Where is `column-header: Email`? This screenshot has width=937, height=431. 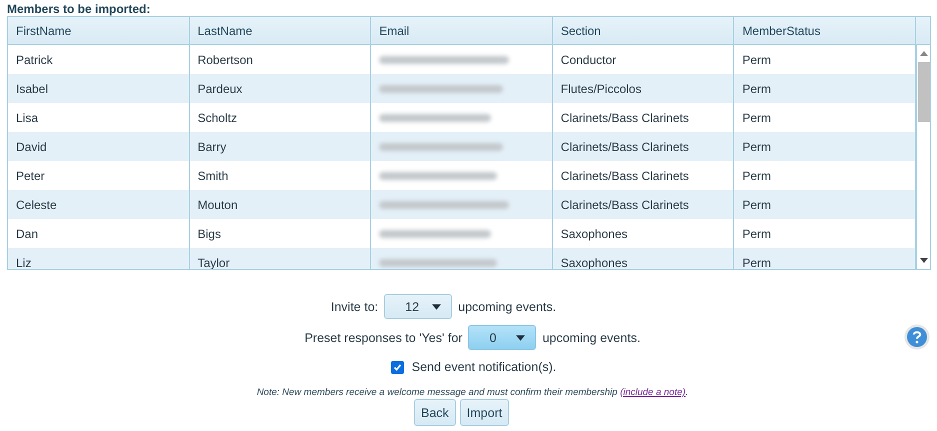
column-header: Email is located at coordinates (462, 30).